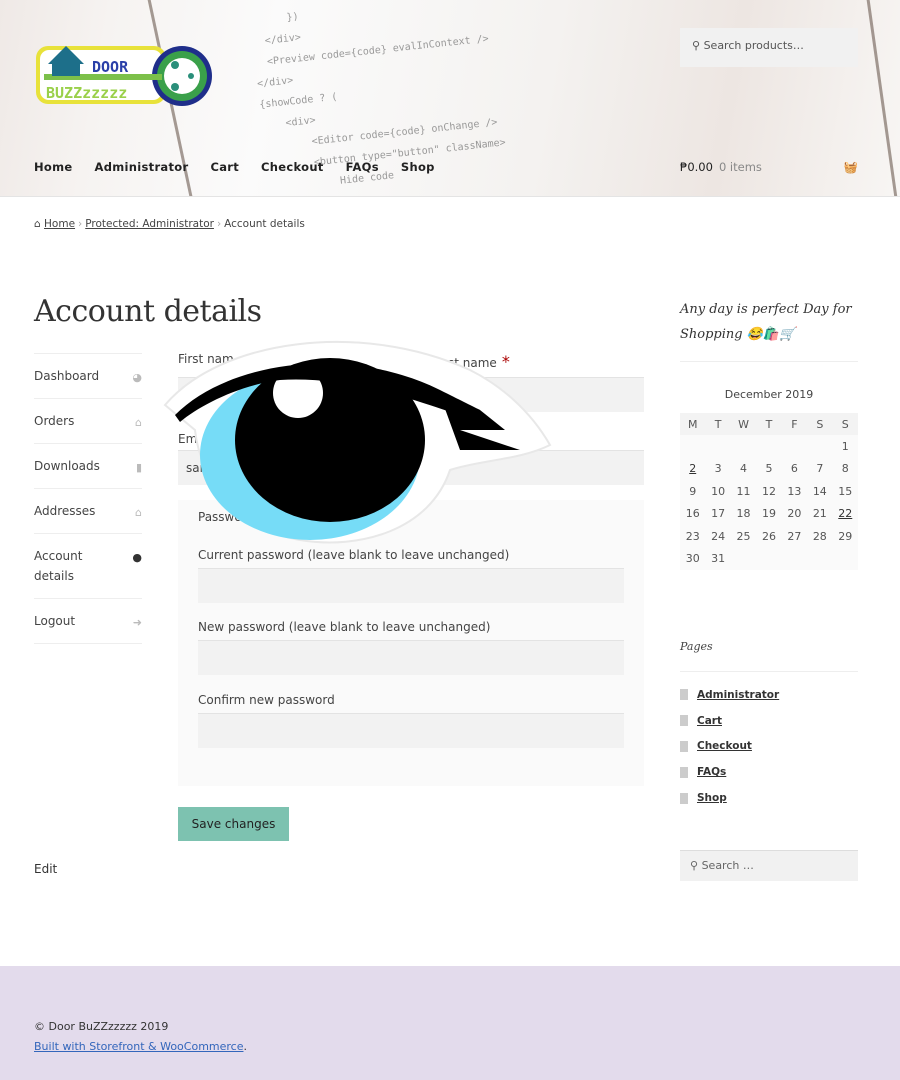 The image size is (900, 1080). Describe the element at coordinates (137, 622) in the screenshot. I see `sign-out-icon: ➜` at that location.